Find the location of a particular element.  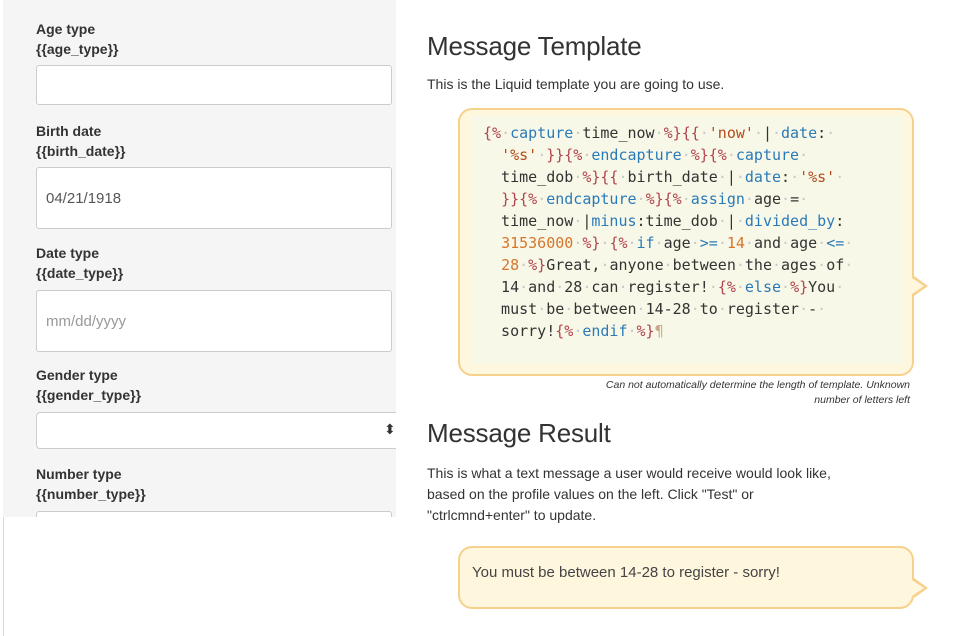

result-description-line: "ctrlcmnd+enter" to update. is located at coordinates (512, 515).